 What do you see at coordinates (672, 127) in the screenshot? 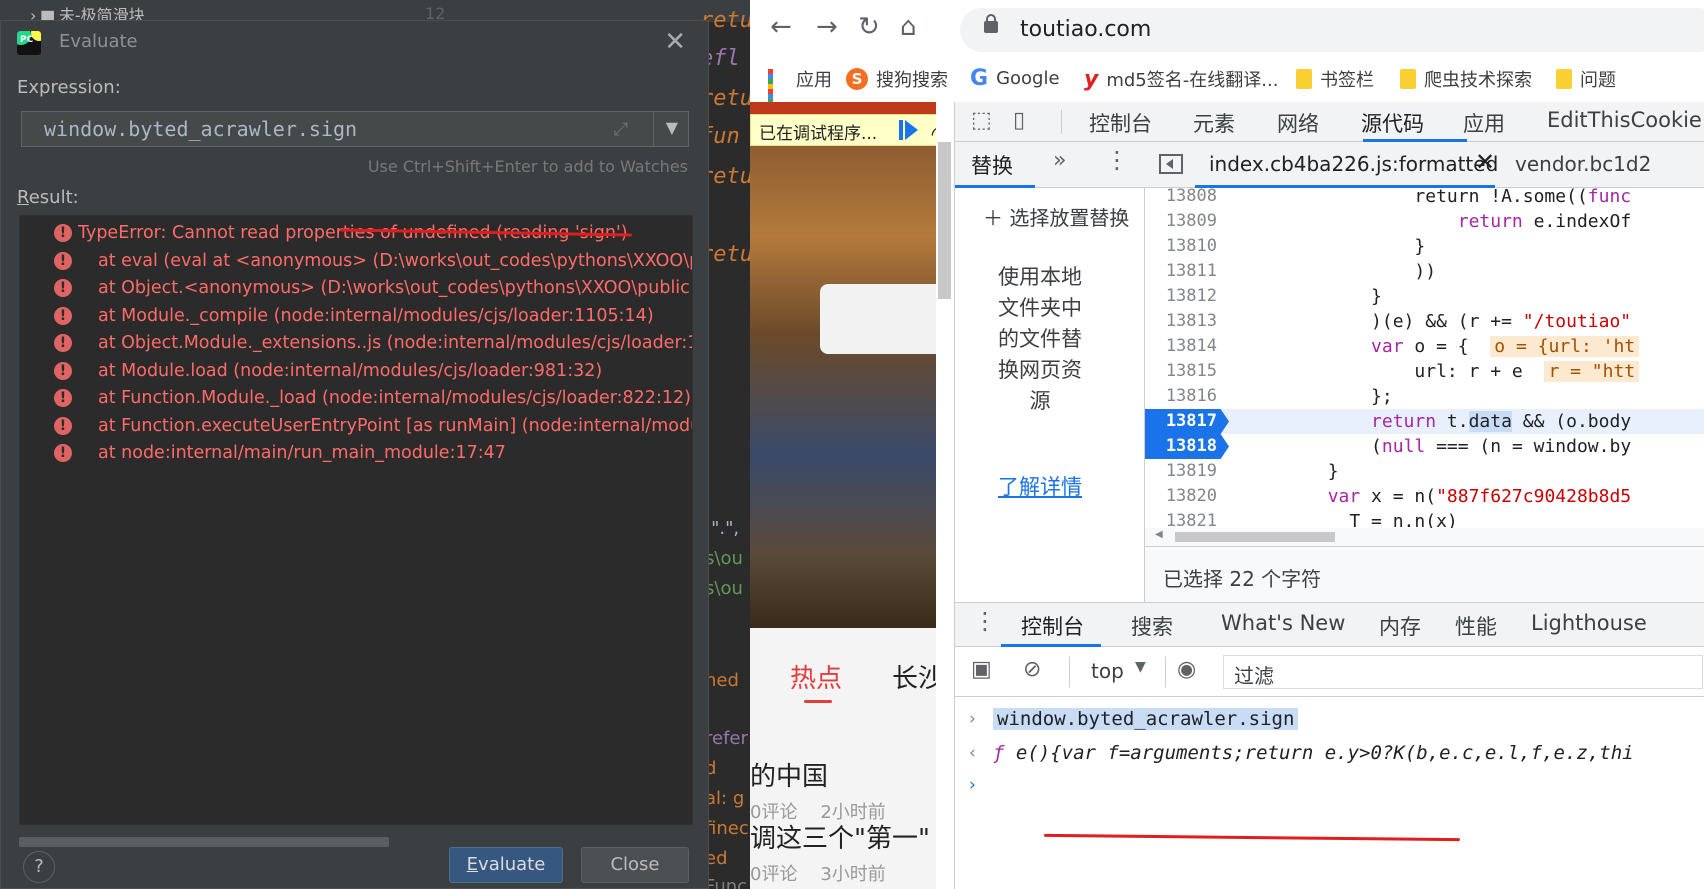
I see `history-dropdown-icon: ▼` at bounding box center [672, 127].